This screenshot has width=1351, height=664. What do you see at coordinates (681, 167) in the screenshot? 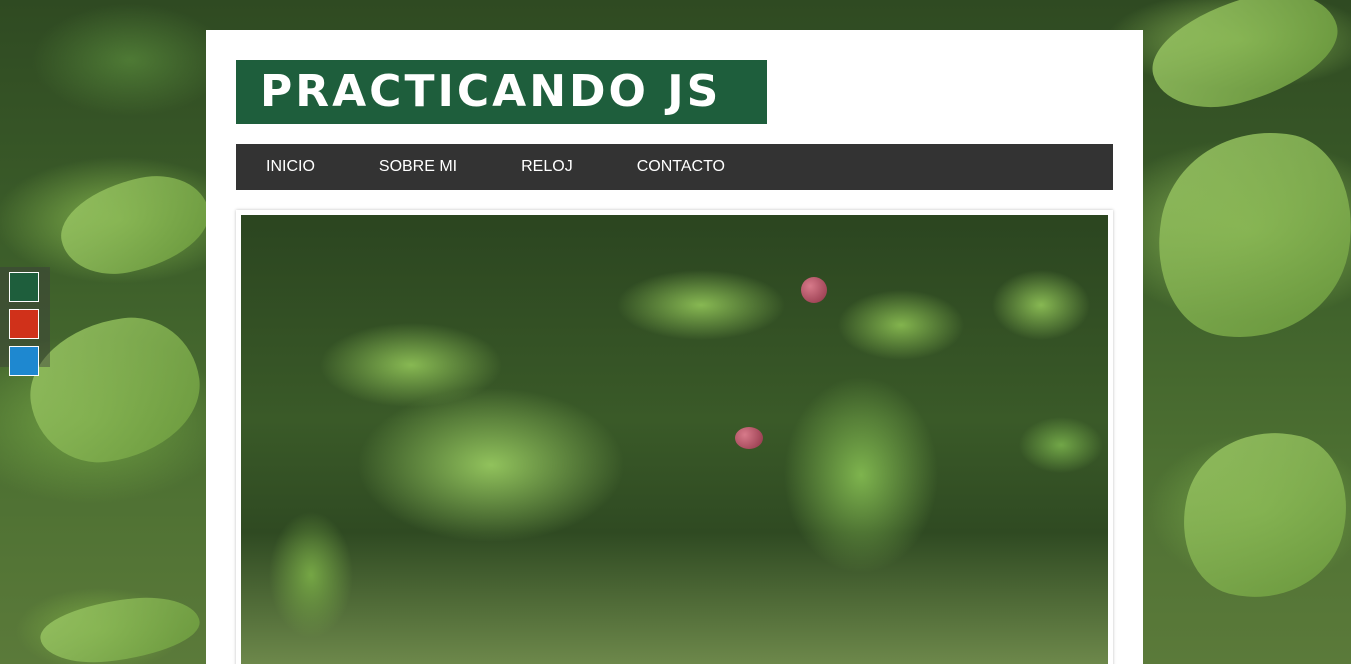
I see `nav-item-contacto: CONTACTO` at bounding box center [681, 167].